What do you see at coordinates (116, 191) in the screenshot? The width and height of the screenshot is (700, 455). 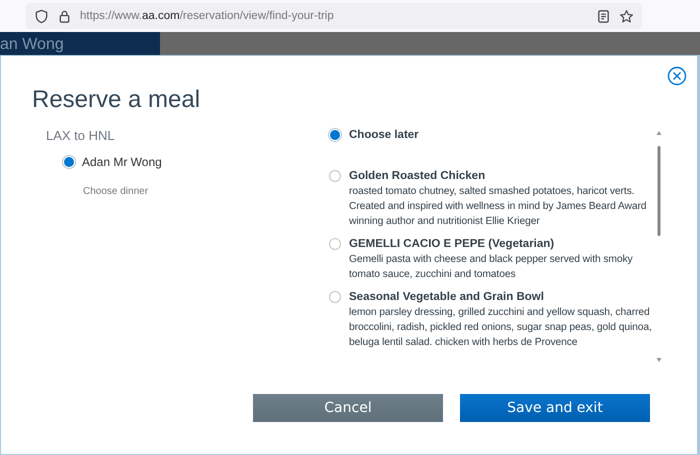 I see `meal-prompt: Choose dinner` at bounding box center [116, 191].